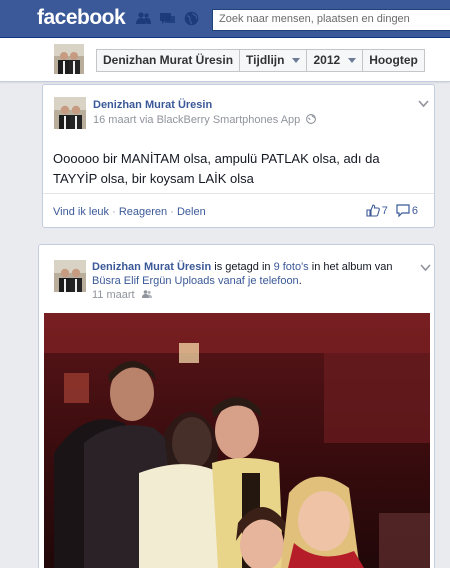 This screenshot has width=450, height=568. What do you see at coordinates (191, 18) in the screenshot?
I see `notifications-icon` at bounding box center [191, 18].